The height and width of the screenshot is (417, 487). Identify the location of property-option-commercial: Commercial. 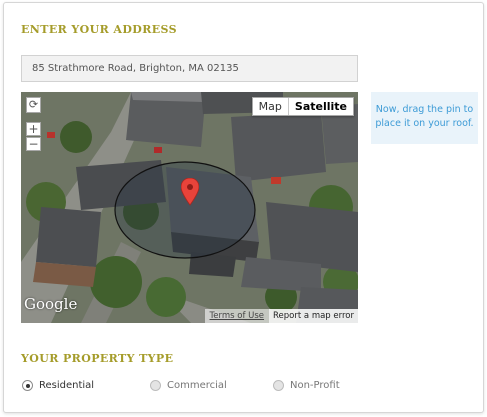
(188, 385).